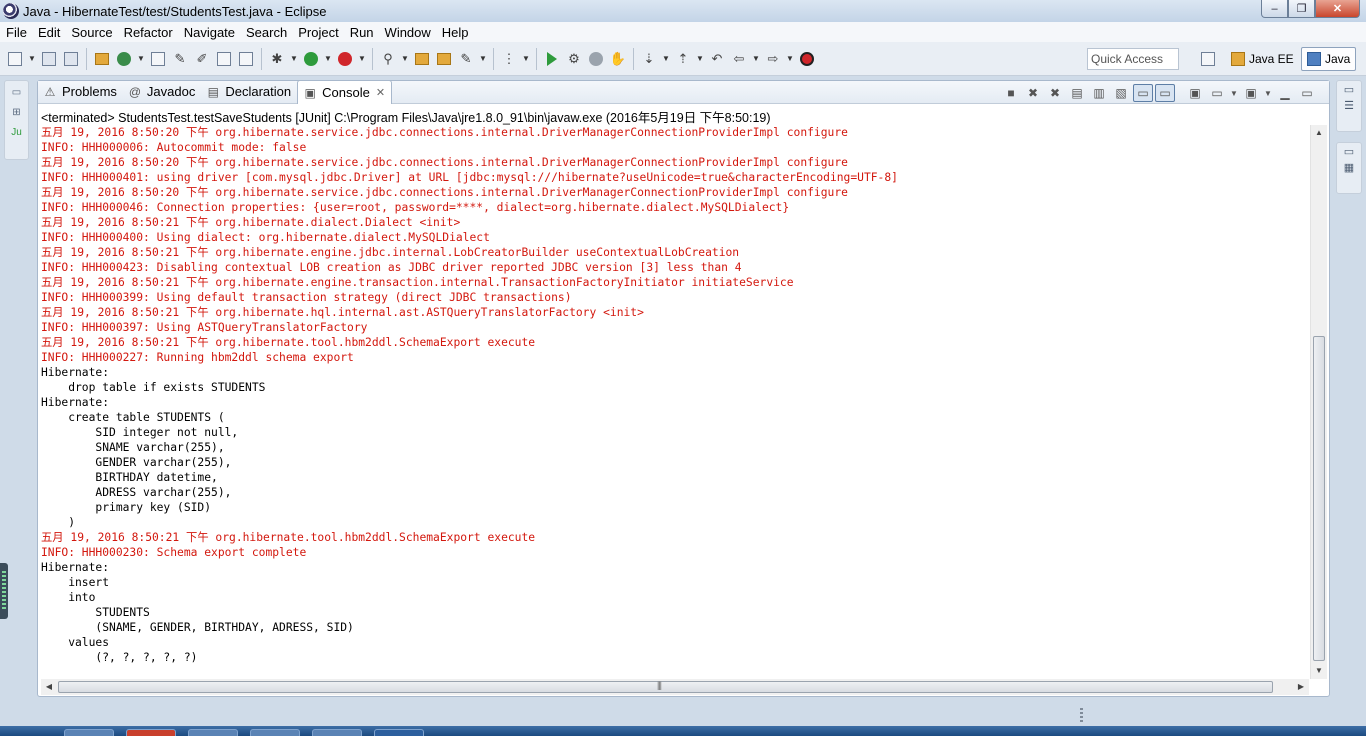  I want to click on close-tab-icon: ✕, so click(380, 92).